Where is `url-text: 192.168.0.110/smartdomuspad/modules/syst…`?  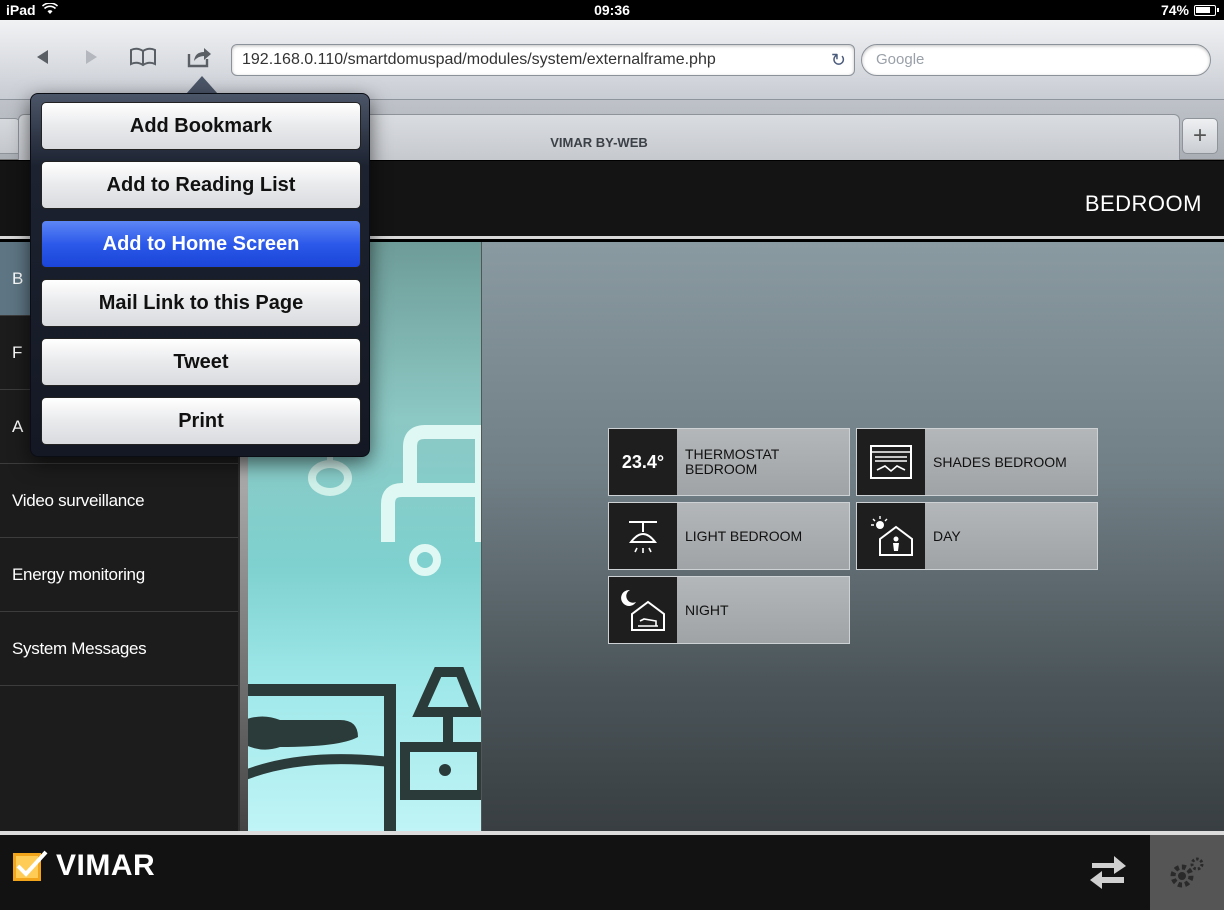 url-text: 192.168.0.110/smartdomuspad/modules/syst… is located at coordinates (479, 59).